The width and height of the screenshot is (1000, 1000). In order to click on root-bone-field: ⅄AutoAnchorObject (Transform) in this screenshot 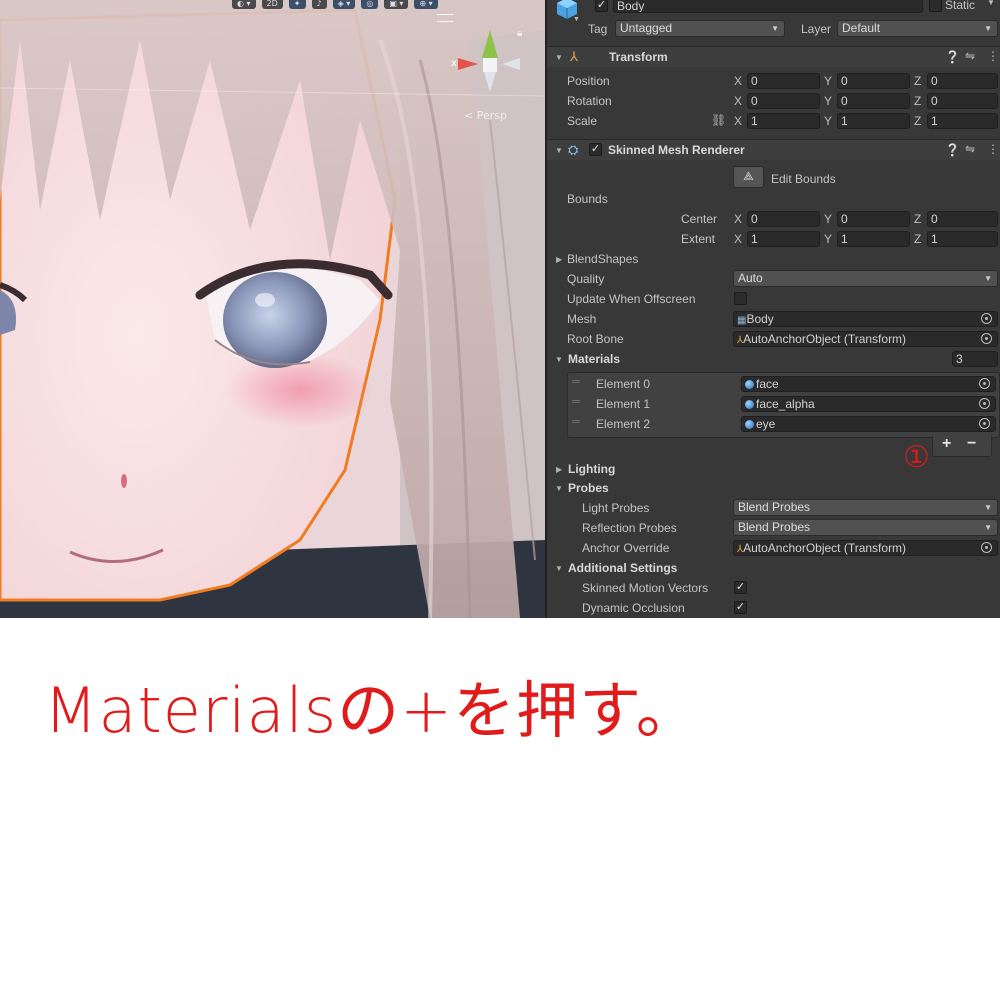, I will do `click(865, 339)`.